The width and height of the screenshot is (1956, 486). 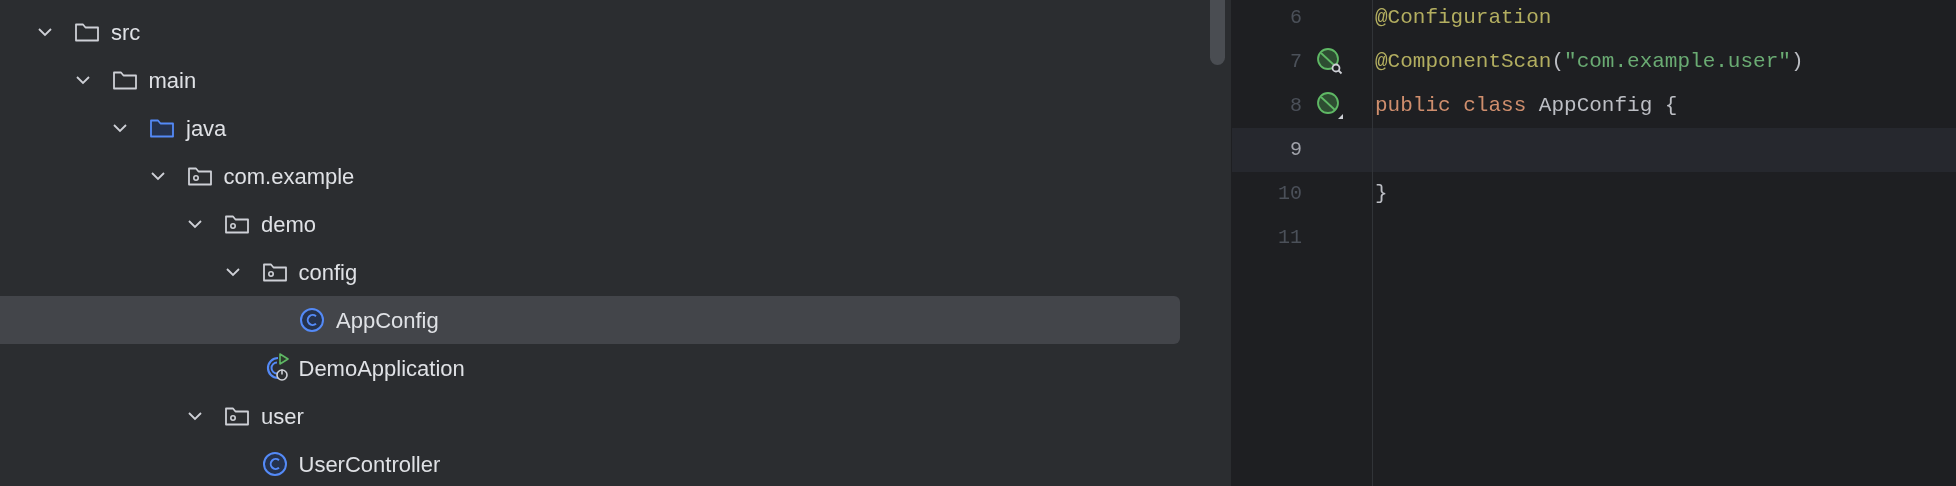 I want to click on item-label: com.example, so click(x=289, y=176).